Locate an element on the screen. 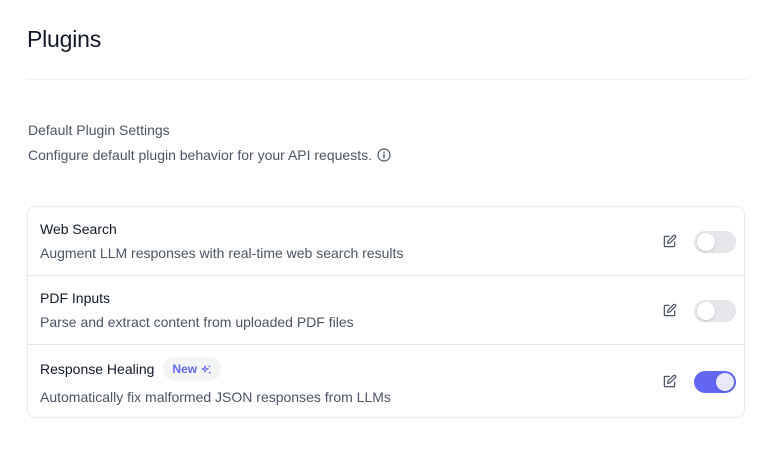  sparkle-icon is located at coordinates (206, 369).